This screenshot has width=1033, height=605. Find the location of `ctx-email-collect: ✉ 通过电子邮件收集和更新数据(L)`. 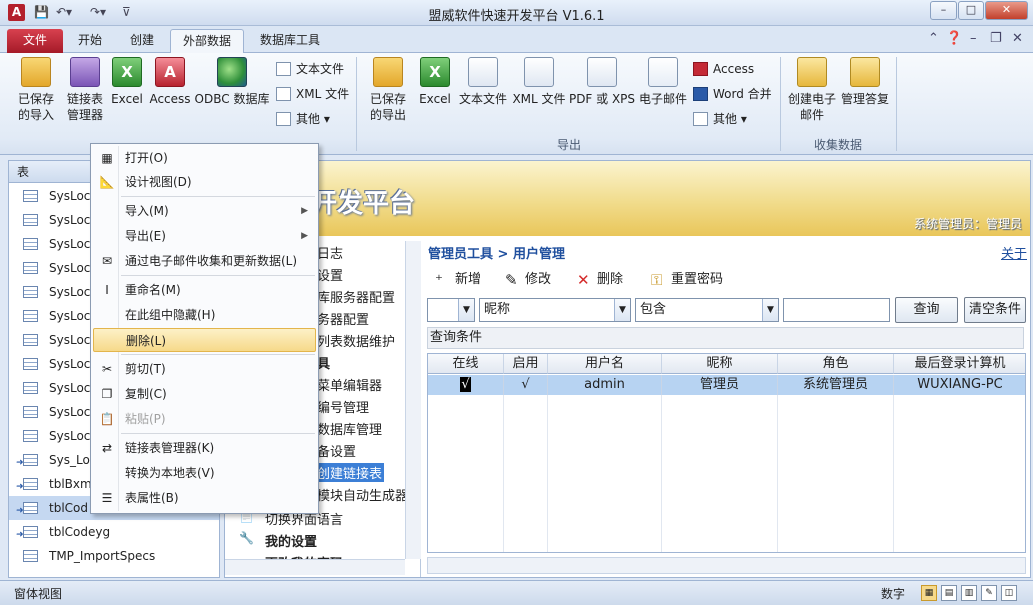

ctx-email-collect: ✉ 通过电子邮件收集和更新数据(L) is located at coordinates (204, 261).